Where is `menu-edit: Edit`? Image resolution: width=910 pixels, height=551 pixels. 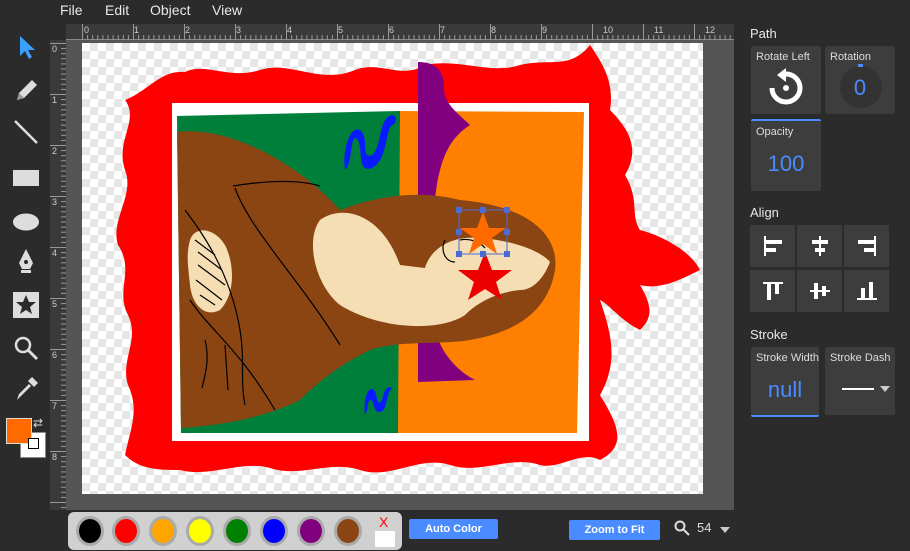
menu-edit: Edit is located at coordinates (117, 10).